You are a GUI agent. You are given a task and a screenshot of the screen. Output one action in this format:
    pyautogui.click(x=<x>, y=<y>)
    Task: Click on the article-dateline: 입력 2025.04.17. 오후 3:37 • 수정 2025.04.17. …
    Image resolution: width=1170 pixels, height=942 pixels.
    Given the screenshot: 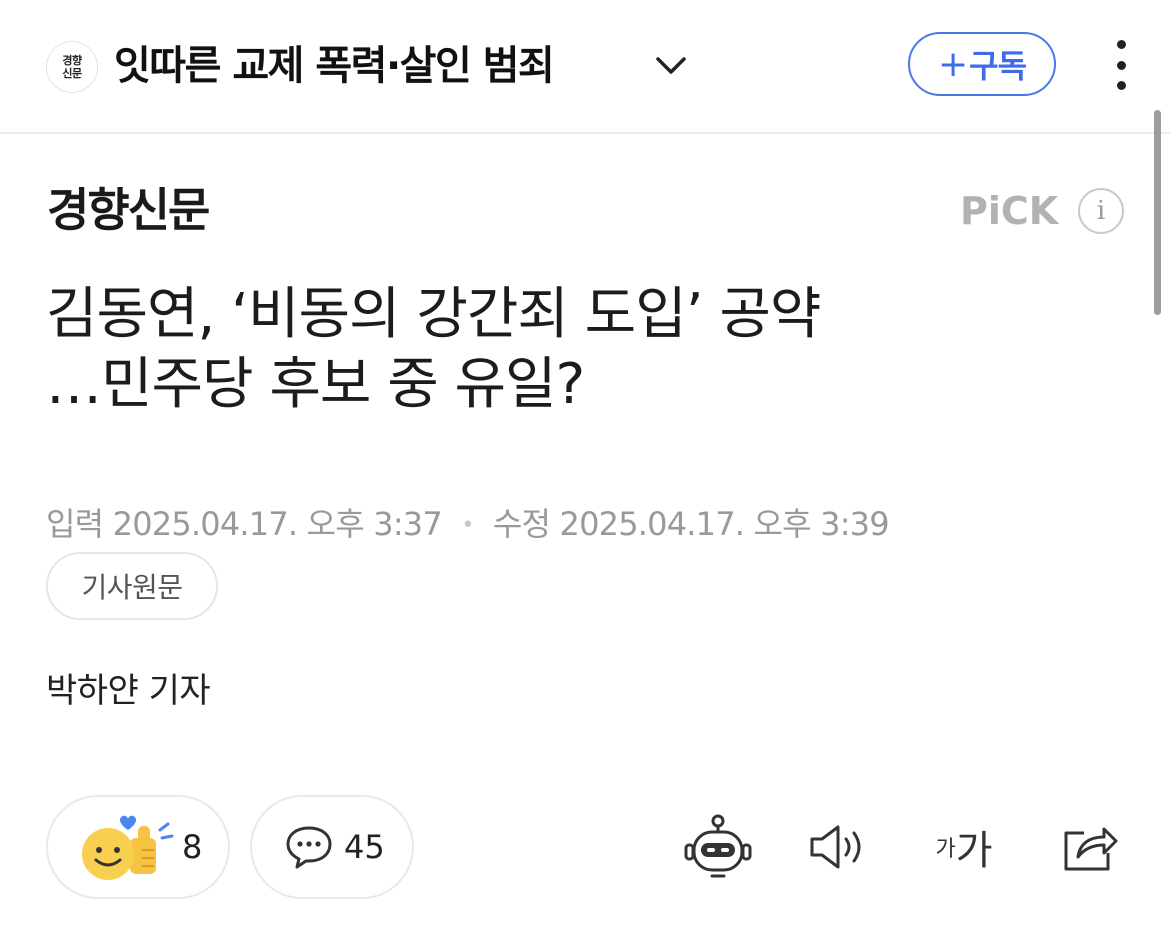 What is the action you would take?
    pyautogui.click(x=468, y=525)
    